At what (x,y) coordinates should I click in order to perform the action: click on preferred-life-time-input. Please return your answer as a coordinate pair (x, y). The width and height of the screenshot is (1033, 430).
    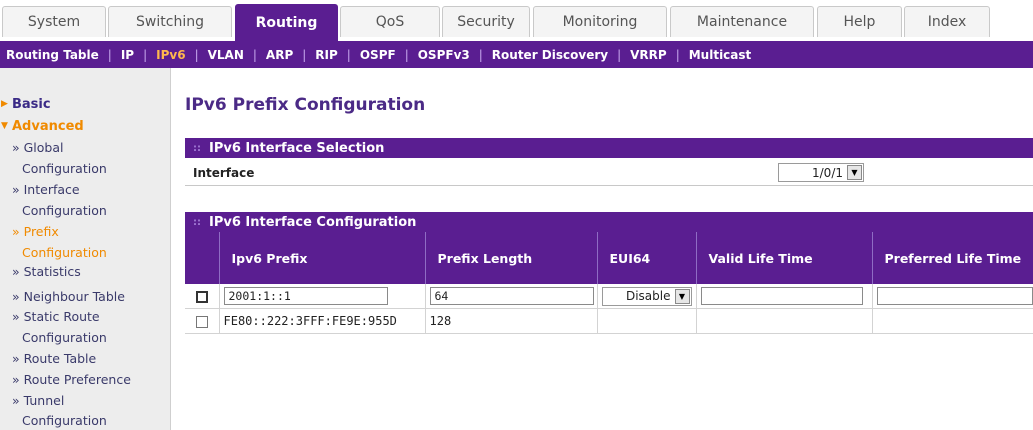
    Looking at the image, I should click on (954, 296).